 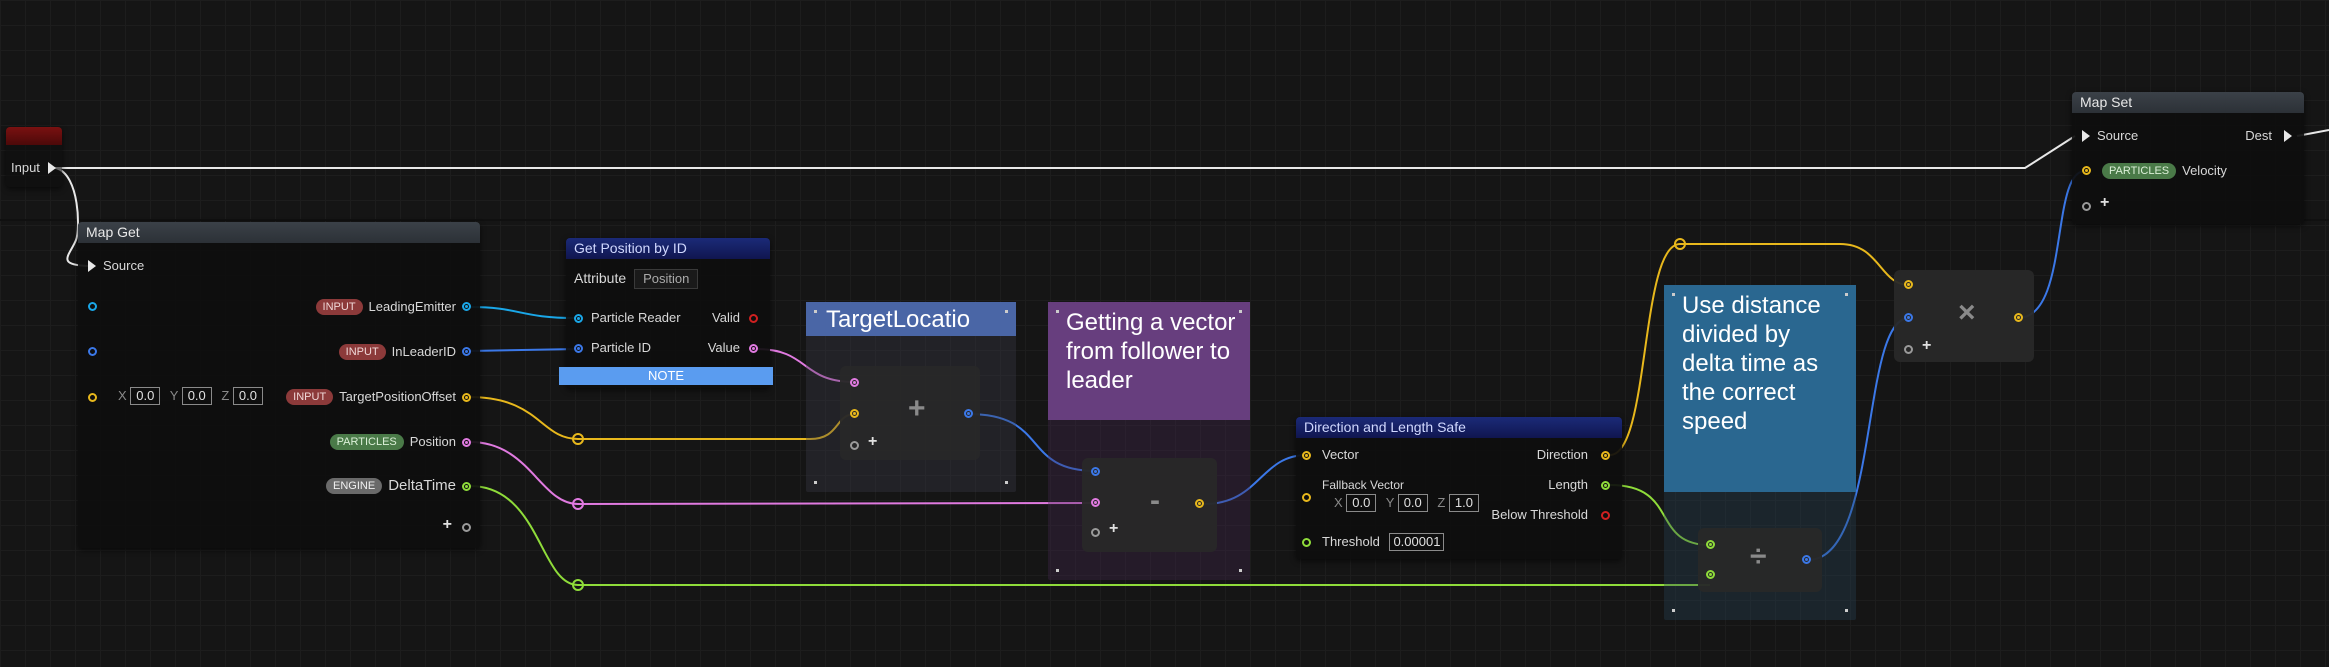 I want to click on leading-emitter-out-pin, so click(x=466, y=306).